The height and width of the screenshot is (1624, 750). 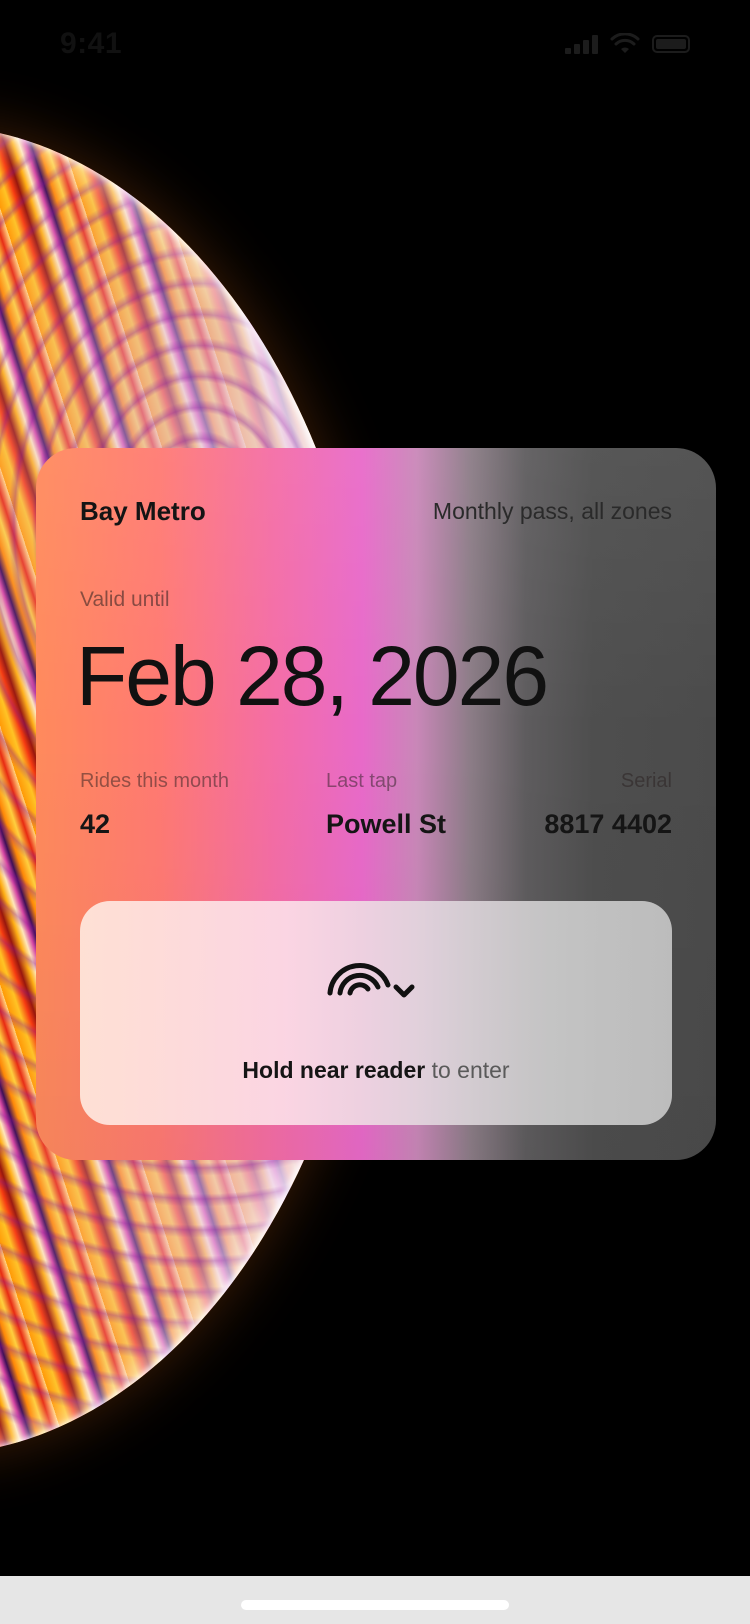 I want to click on card-header: Bay Metro Monthly pass, all zones, so click(x=376, y=511).